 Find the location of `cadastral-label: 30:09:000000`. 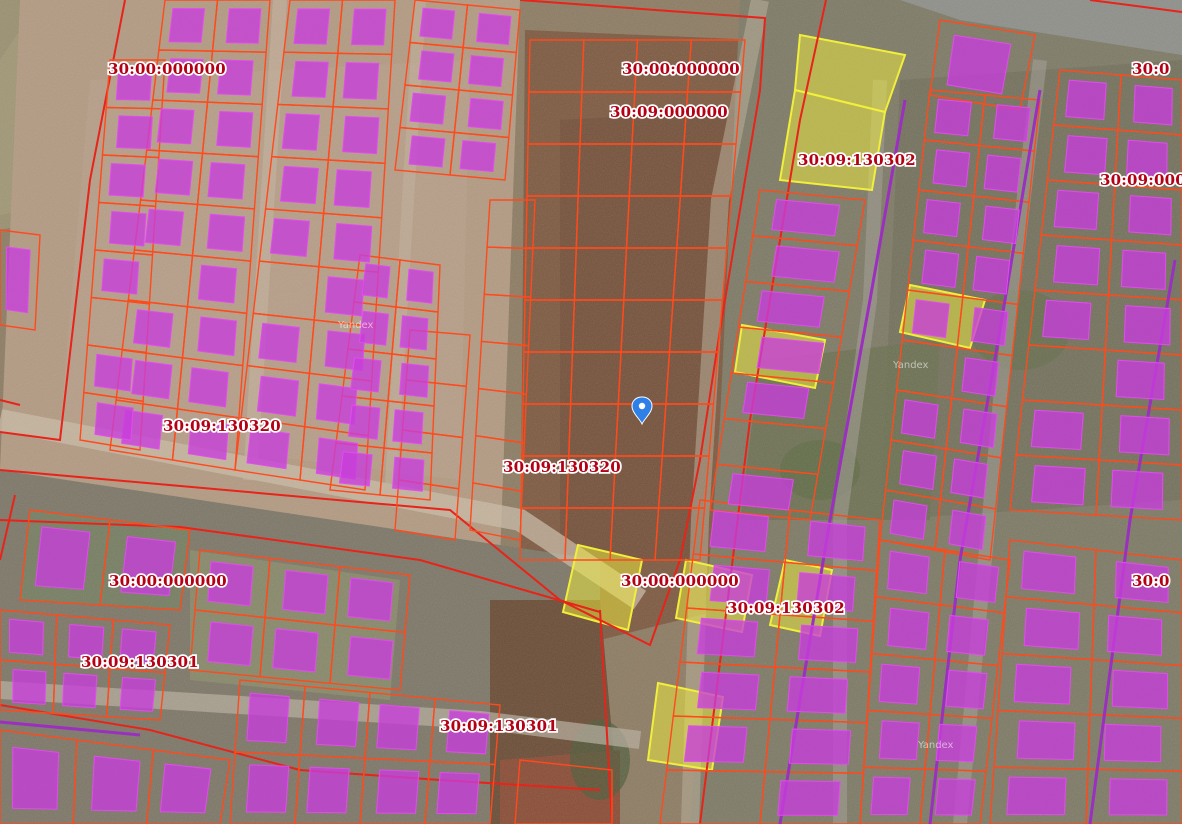

cadastral-label: 30:09:000000 is located at coordinates (668, 112).